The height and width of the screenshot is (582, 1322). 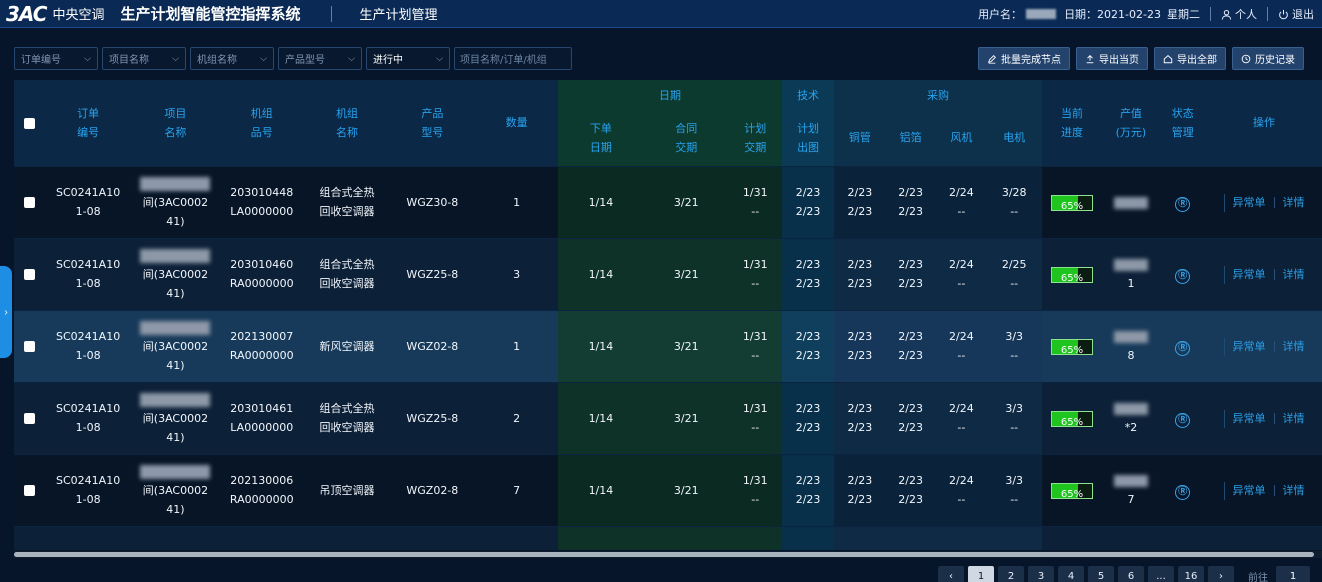 What do you see at coordinates (686, 128) in the screenshot?
I see `col-label: 合同` at bounding box center [686, 128].